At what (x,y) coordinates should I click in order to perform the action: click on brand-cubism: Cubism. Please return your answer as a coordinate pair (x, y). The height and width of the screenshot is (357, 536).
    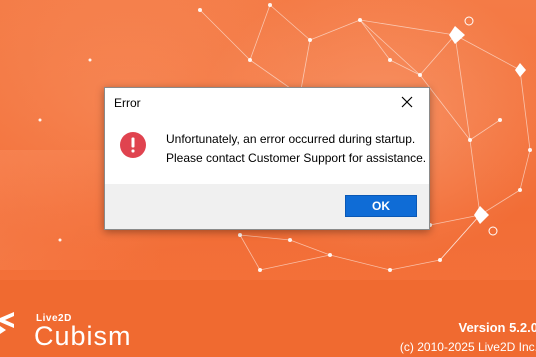
    Looking at the image, I should click on (83, 336).